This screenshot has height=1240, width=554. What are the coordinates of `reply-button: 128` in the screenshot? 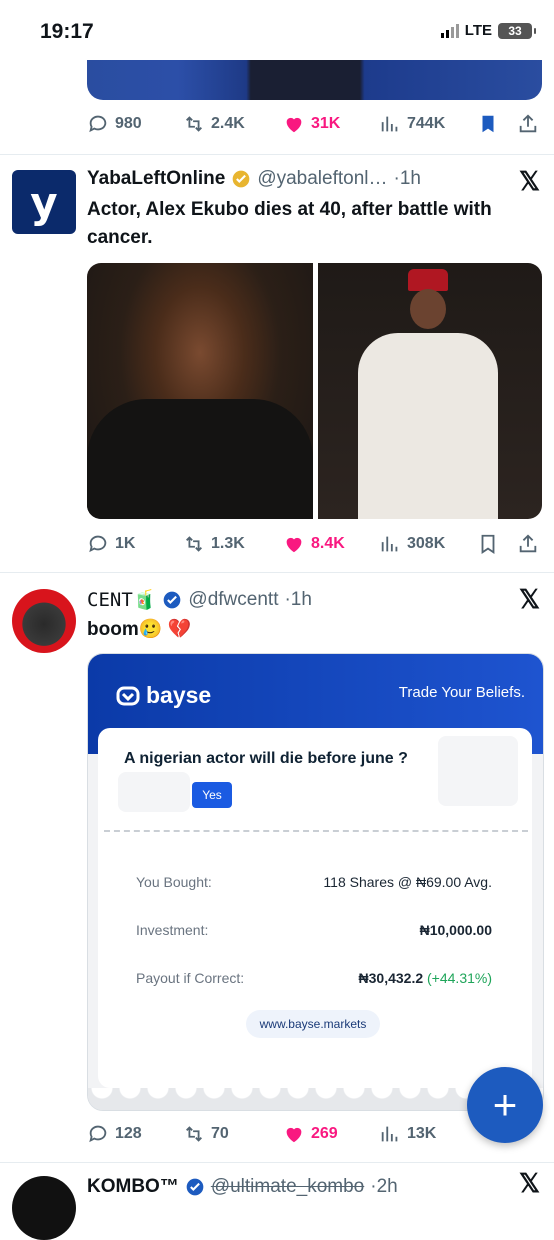 It's located at (135, 1134).